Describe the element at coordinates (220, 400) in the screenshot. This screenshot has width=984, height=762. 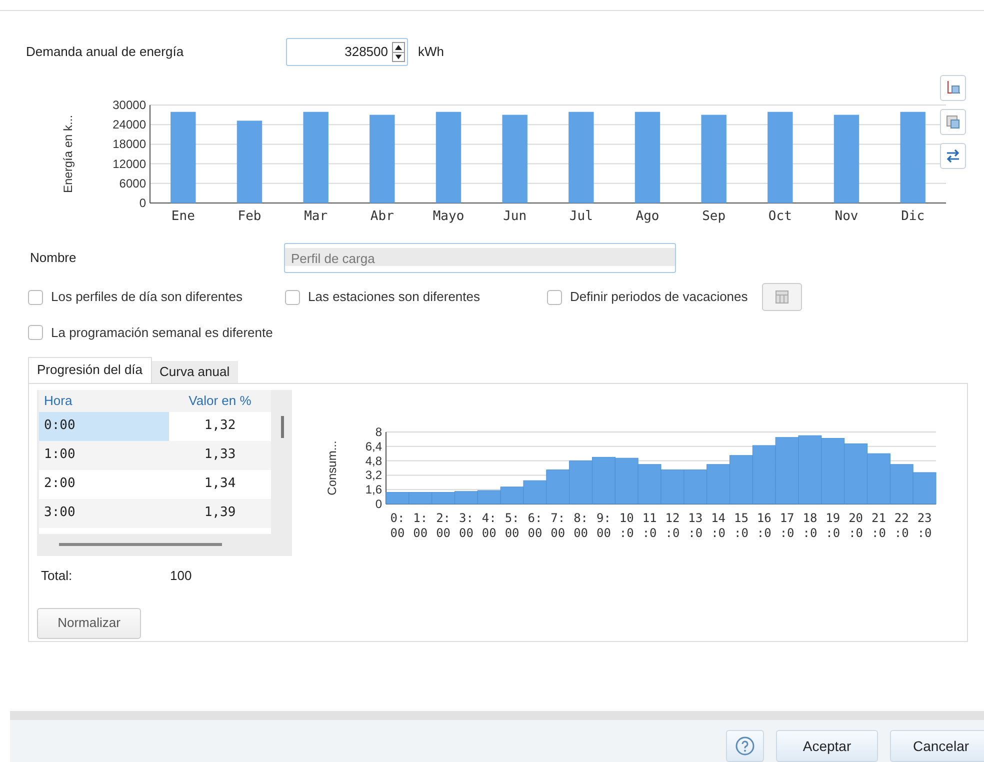
I see `column-header: Valor en %` at that location.